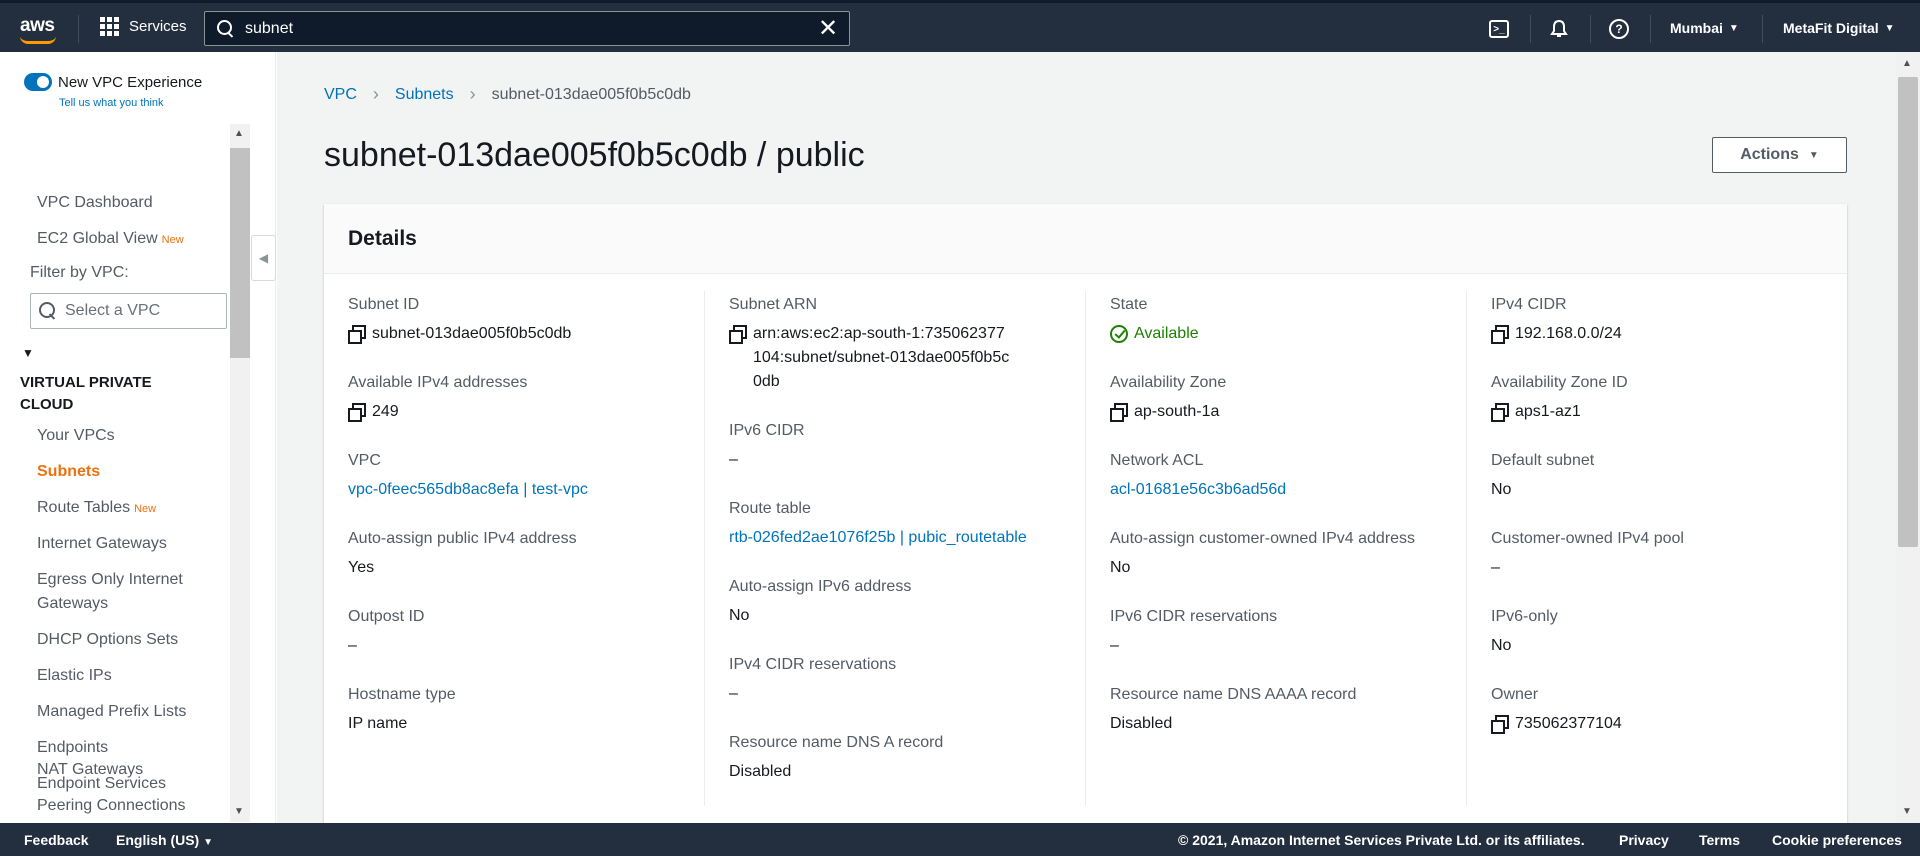 The width and height of the screenshot is (1920, 856). I want to click on sidebar-item-egress-only-igw: Egress Only Internet Gateways, so click(122, 592).